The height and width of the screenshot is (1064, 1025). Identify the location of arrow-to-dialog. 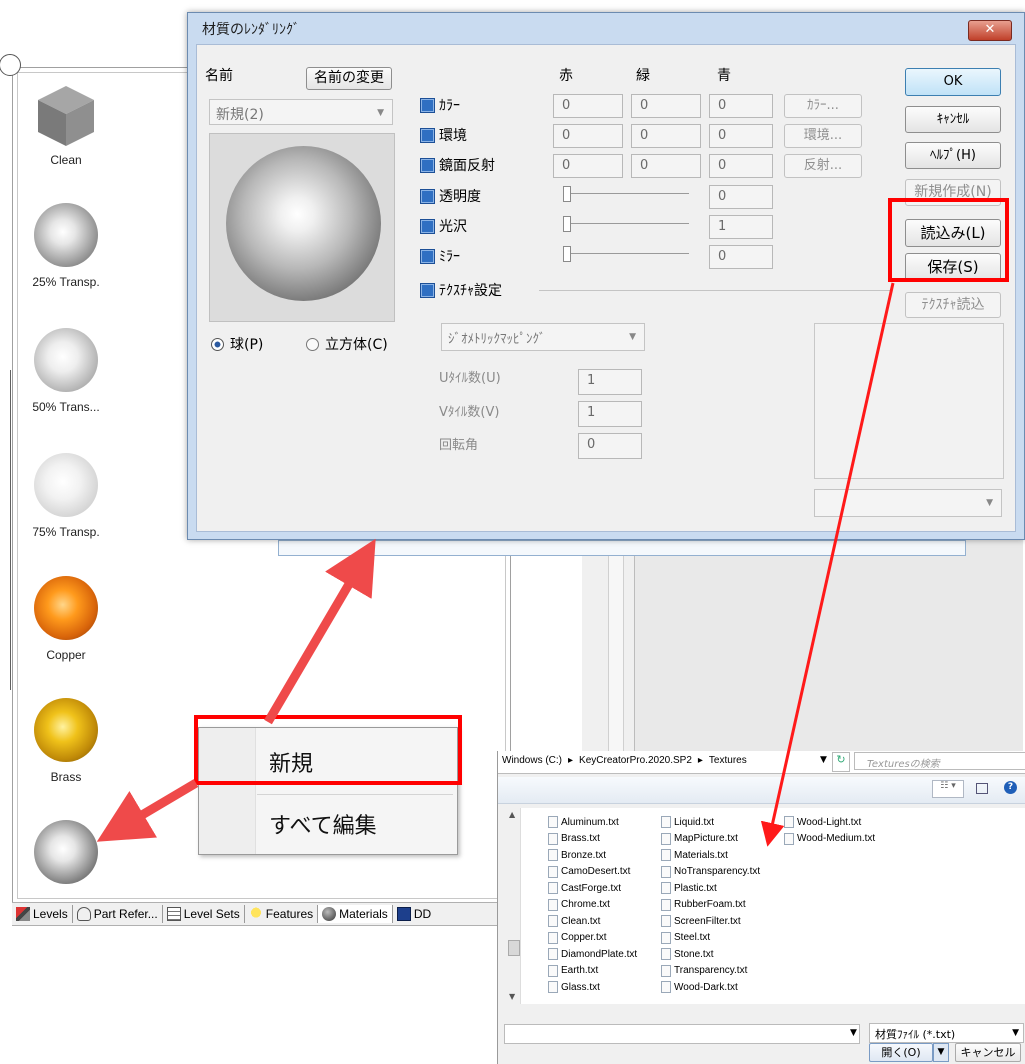
(320, 631).